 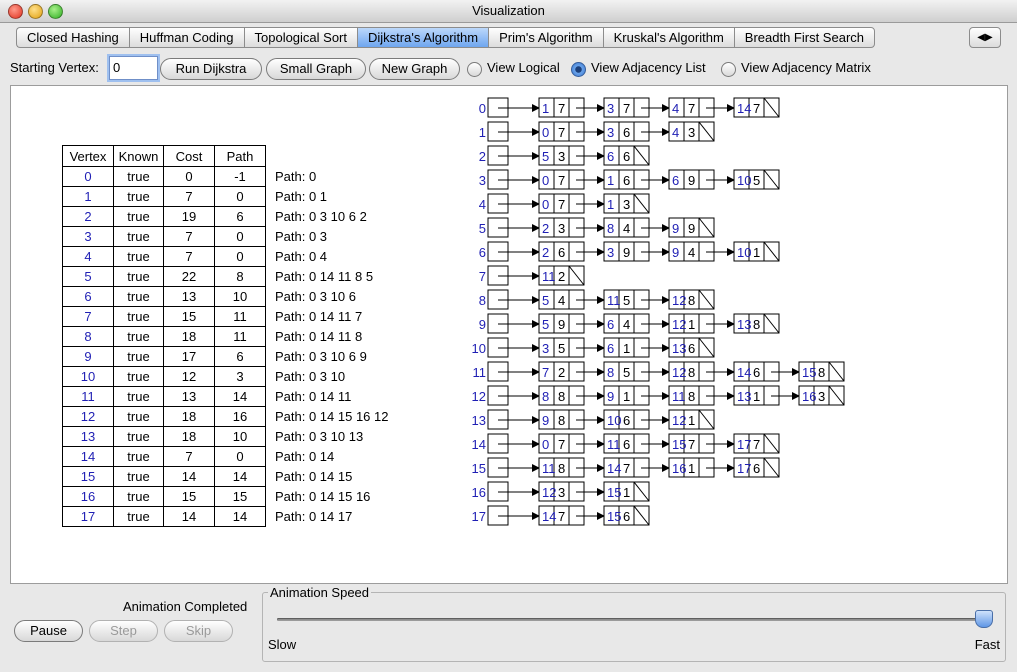 I want to click on radio-view-adjacency-matrix, so click(x=728, y=69).